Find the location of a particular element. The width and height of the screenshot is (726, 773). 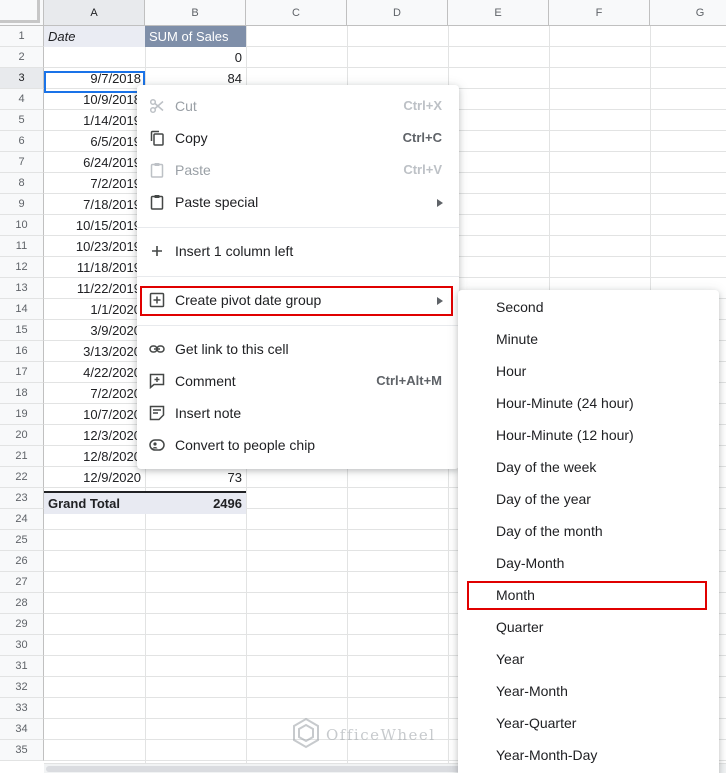

row-header: 1 is located at coordinates (22, 36).